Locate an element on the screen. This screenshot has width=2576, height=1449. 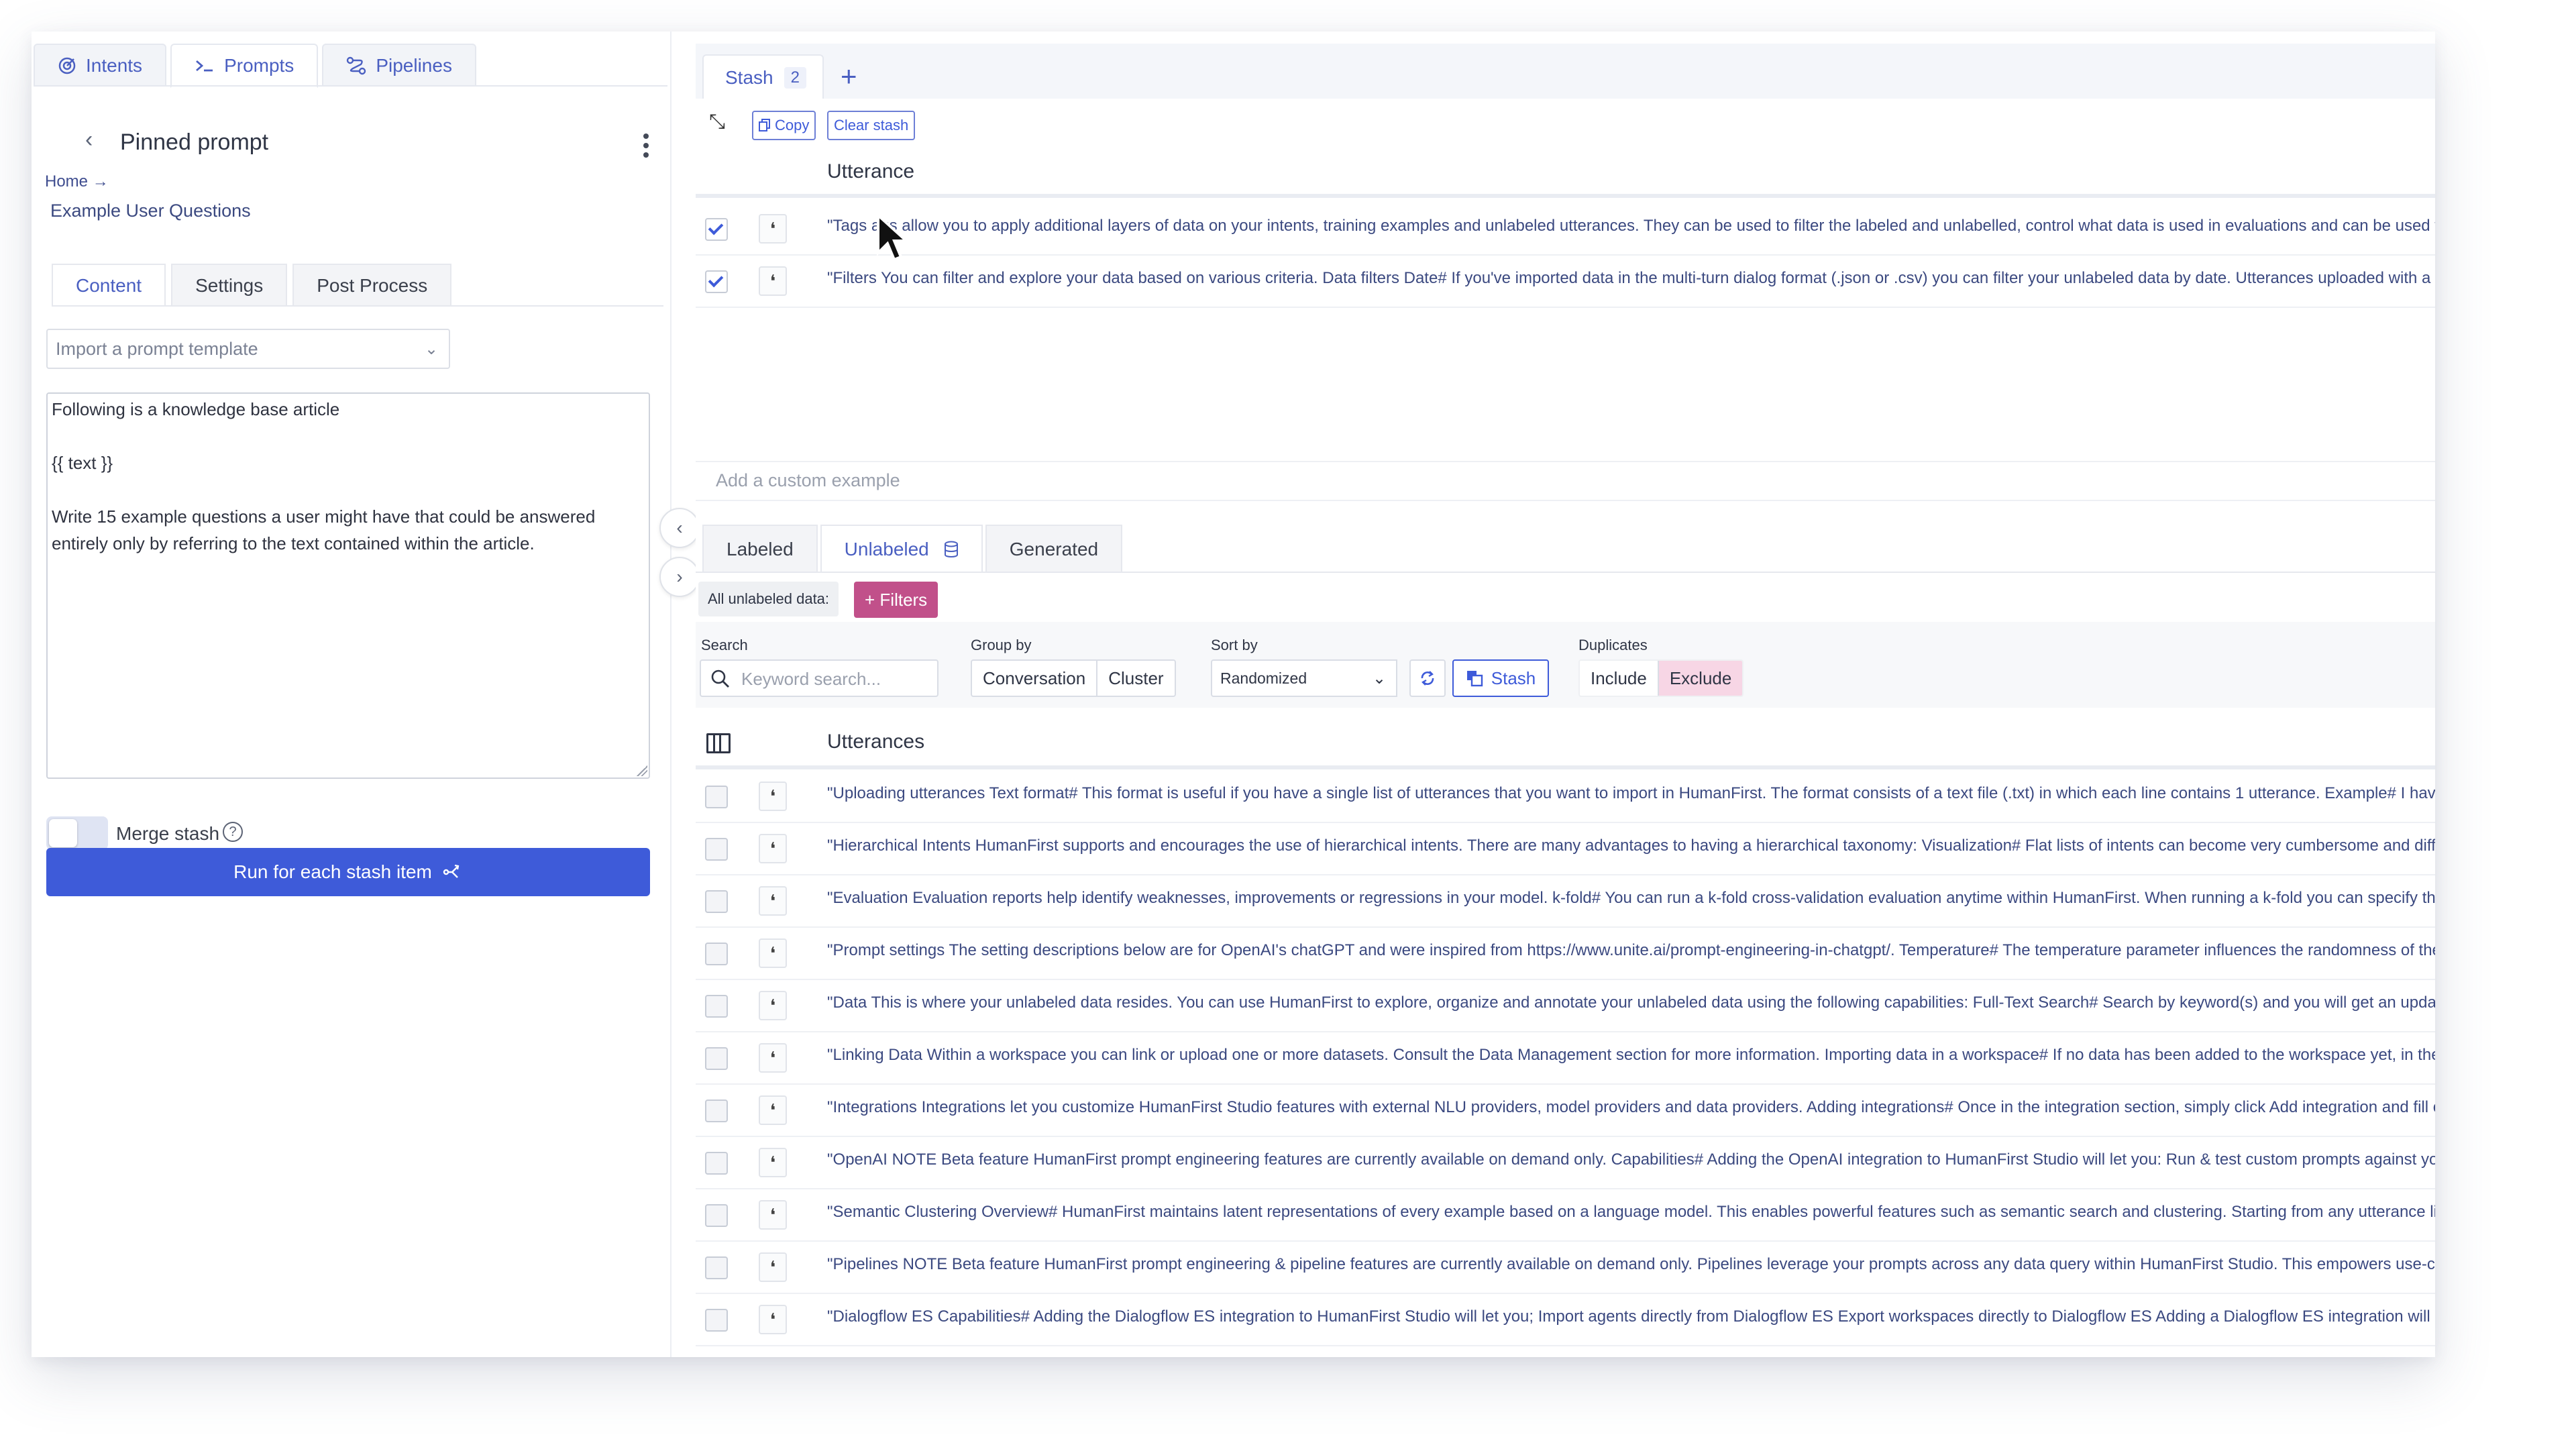
copy-label: Copy is located at coordinates (792, 125).